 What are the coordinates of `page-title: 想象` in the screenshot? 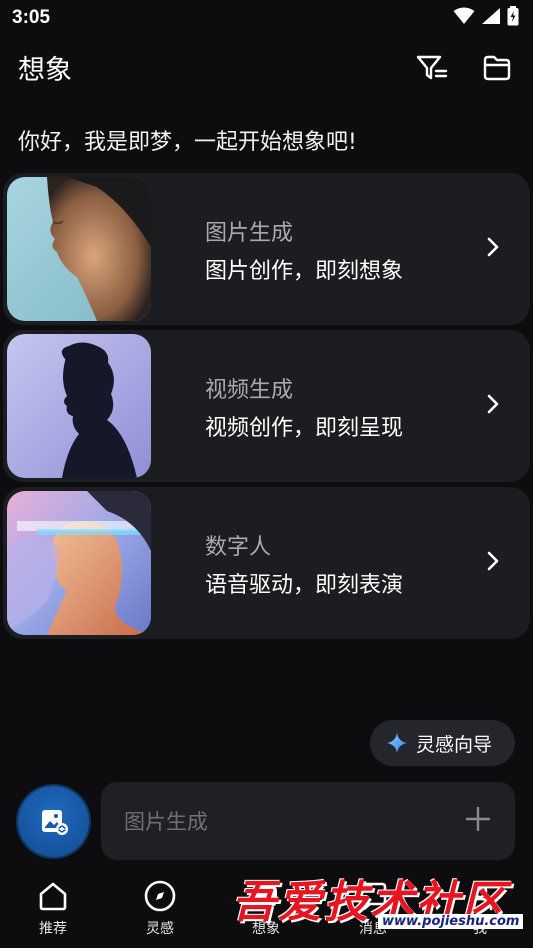 It's located at (45, 70).